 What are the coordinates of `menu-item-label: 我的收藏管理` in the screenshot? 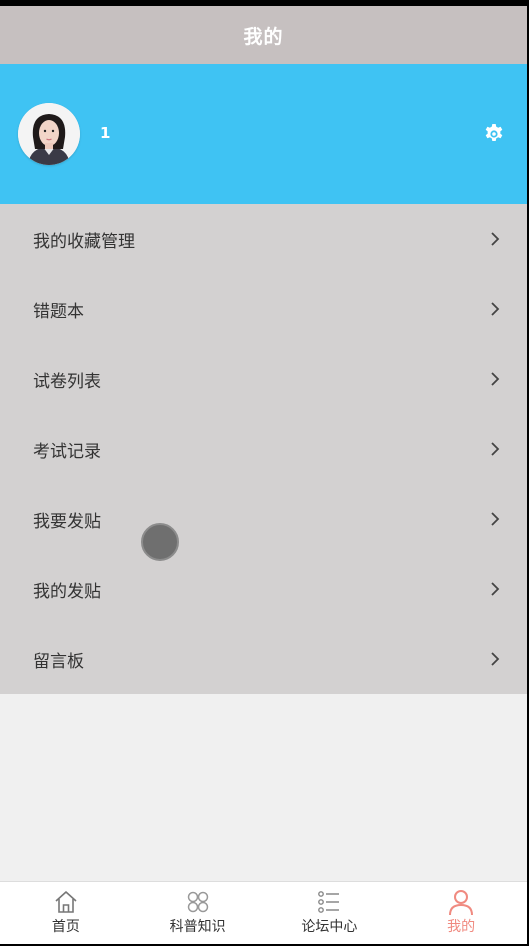 It's located at (84, 241).